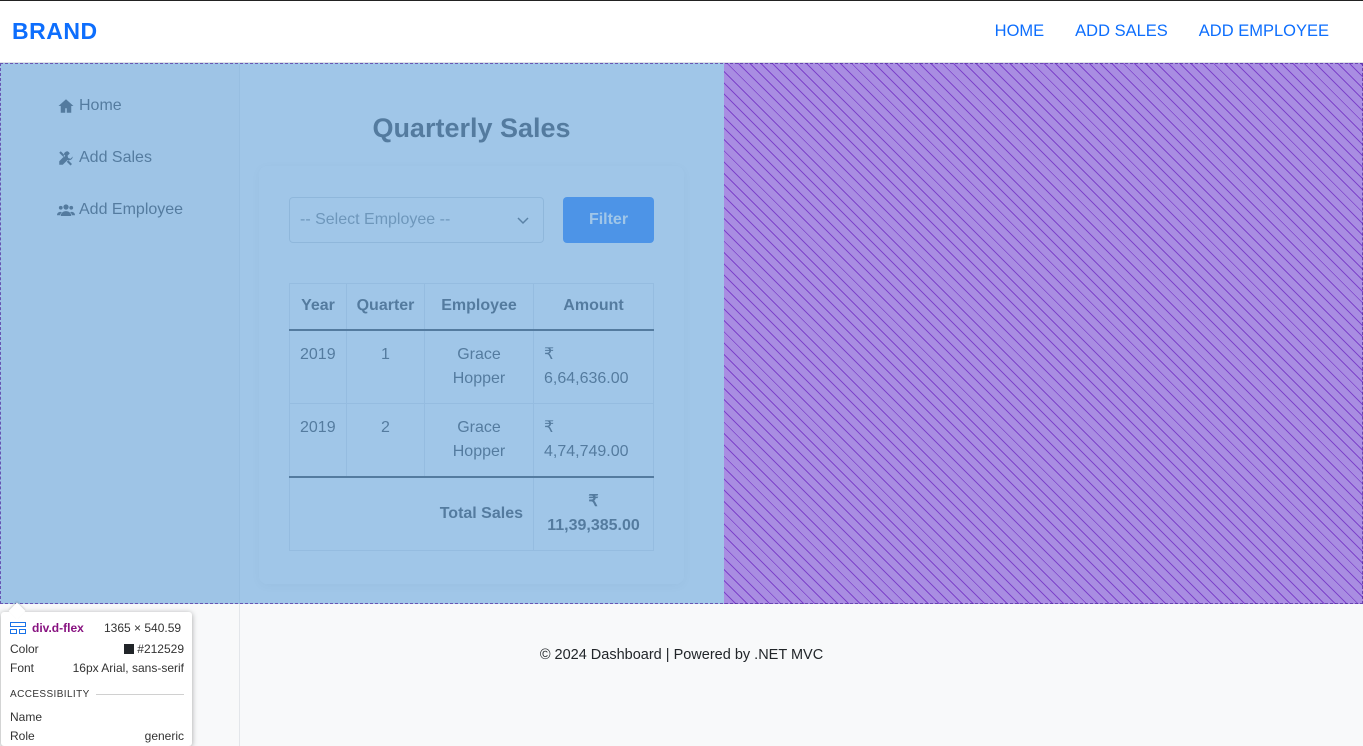 This screenshot has width=1363, height=746. I want to click on tooltip-font-value: 16px Arial, sans-serif, so click(128, 668).